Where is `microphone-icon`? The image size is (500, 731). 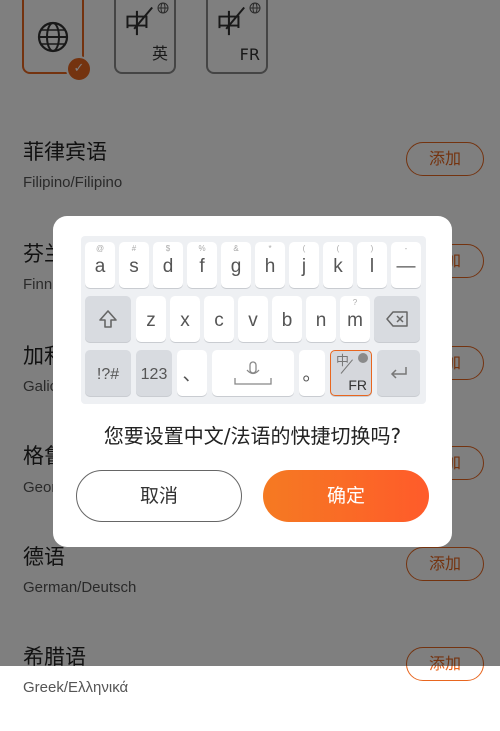
microphone-icon is located at coordinates (253, 373).